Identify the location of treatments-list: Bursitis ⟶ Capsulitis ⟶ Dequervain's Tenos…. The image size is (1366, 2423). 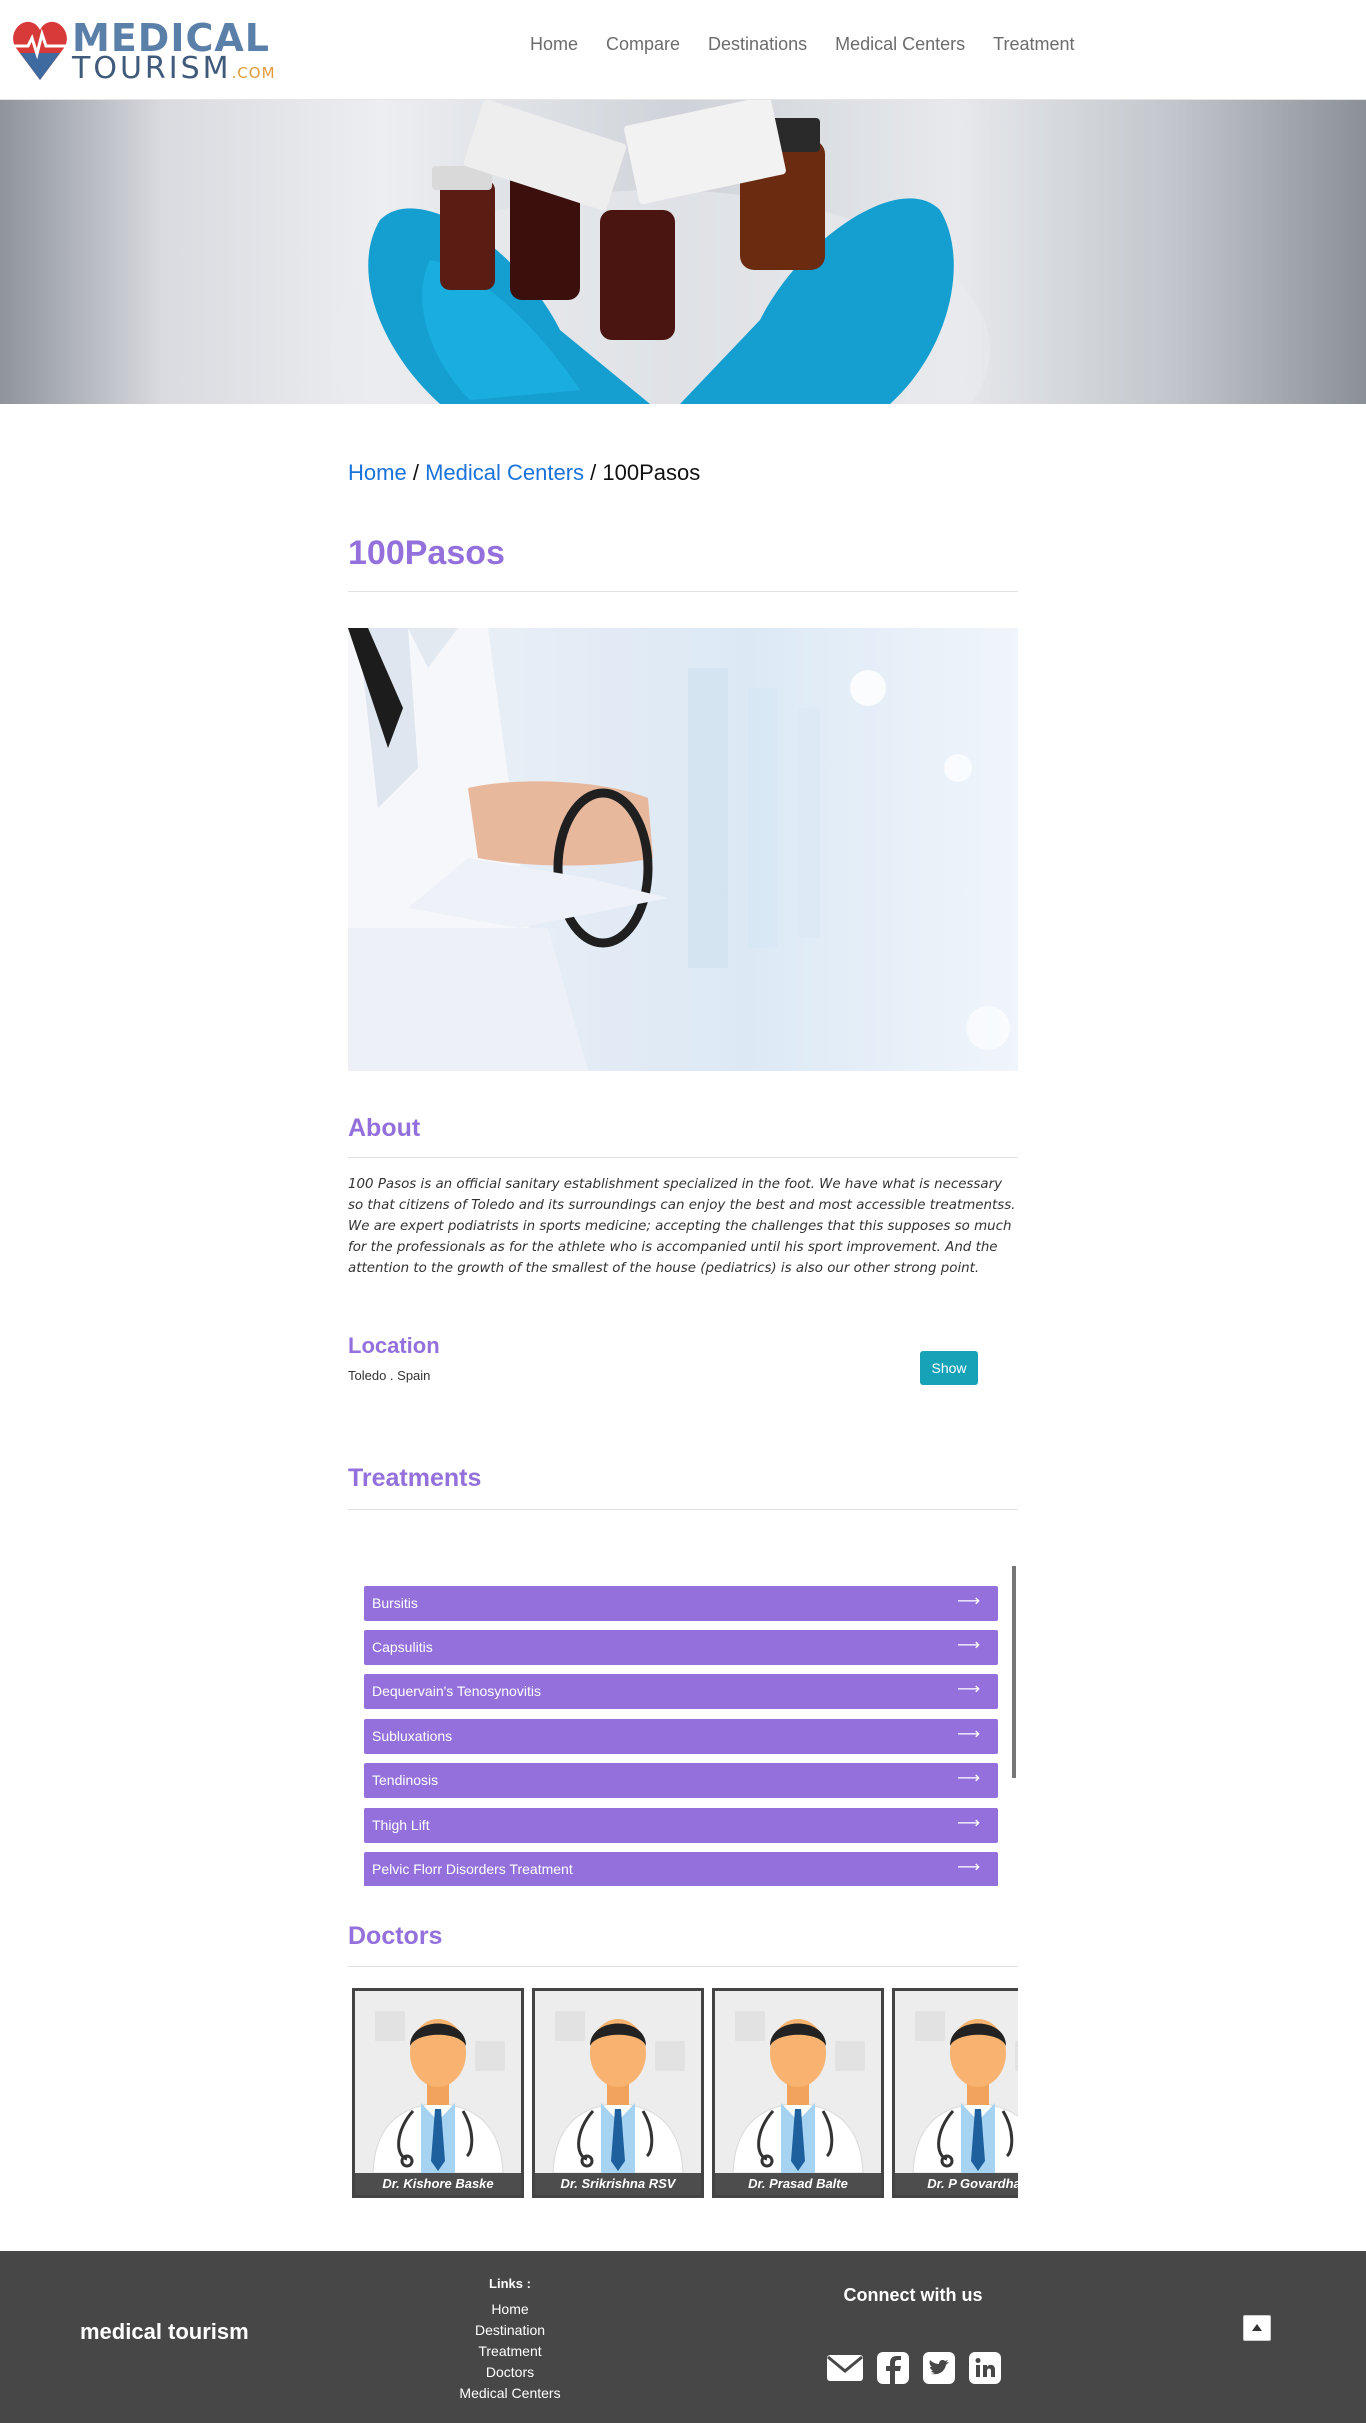
(683, 1726).